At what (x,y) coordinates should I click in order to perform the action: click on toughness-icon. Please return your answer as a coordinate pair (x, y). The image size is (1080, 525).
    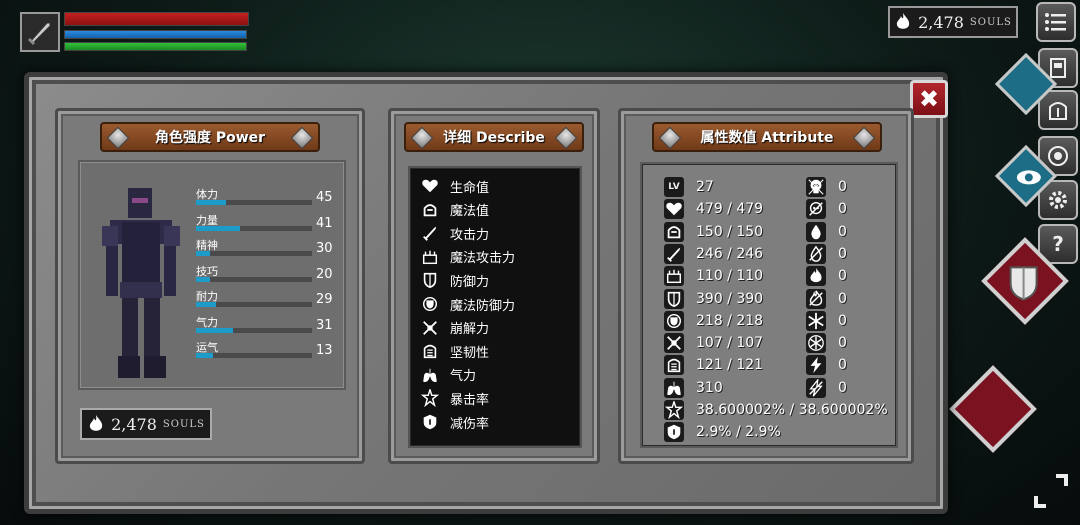
    Looking at the image, I should click on (430, 351).